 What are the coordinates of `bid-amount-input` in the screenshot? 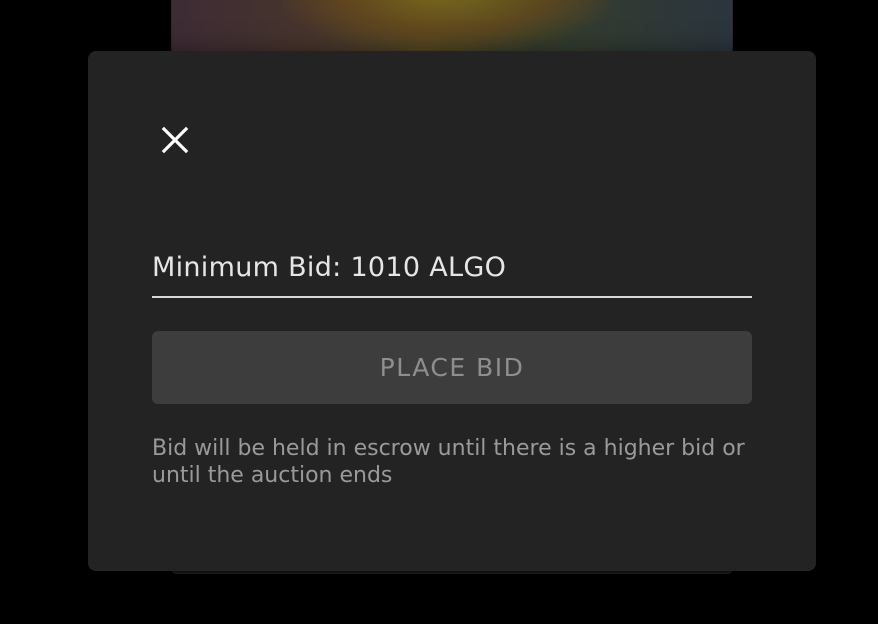 It's located at (452, 267).